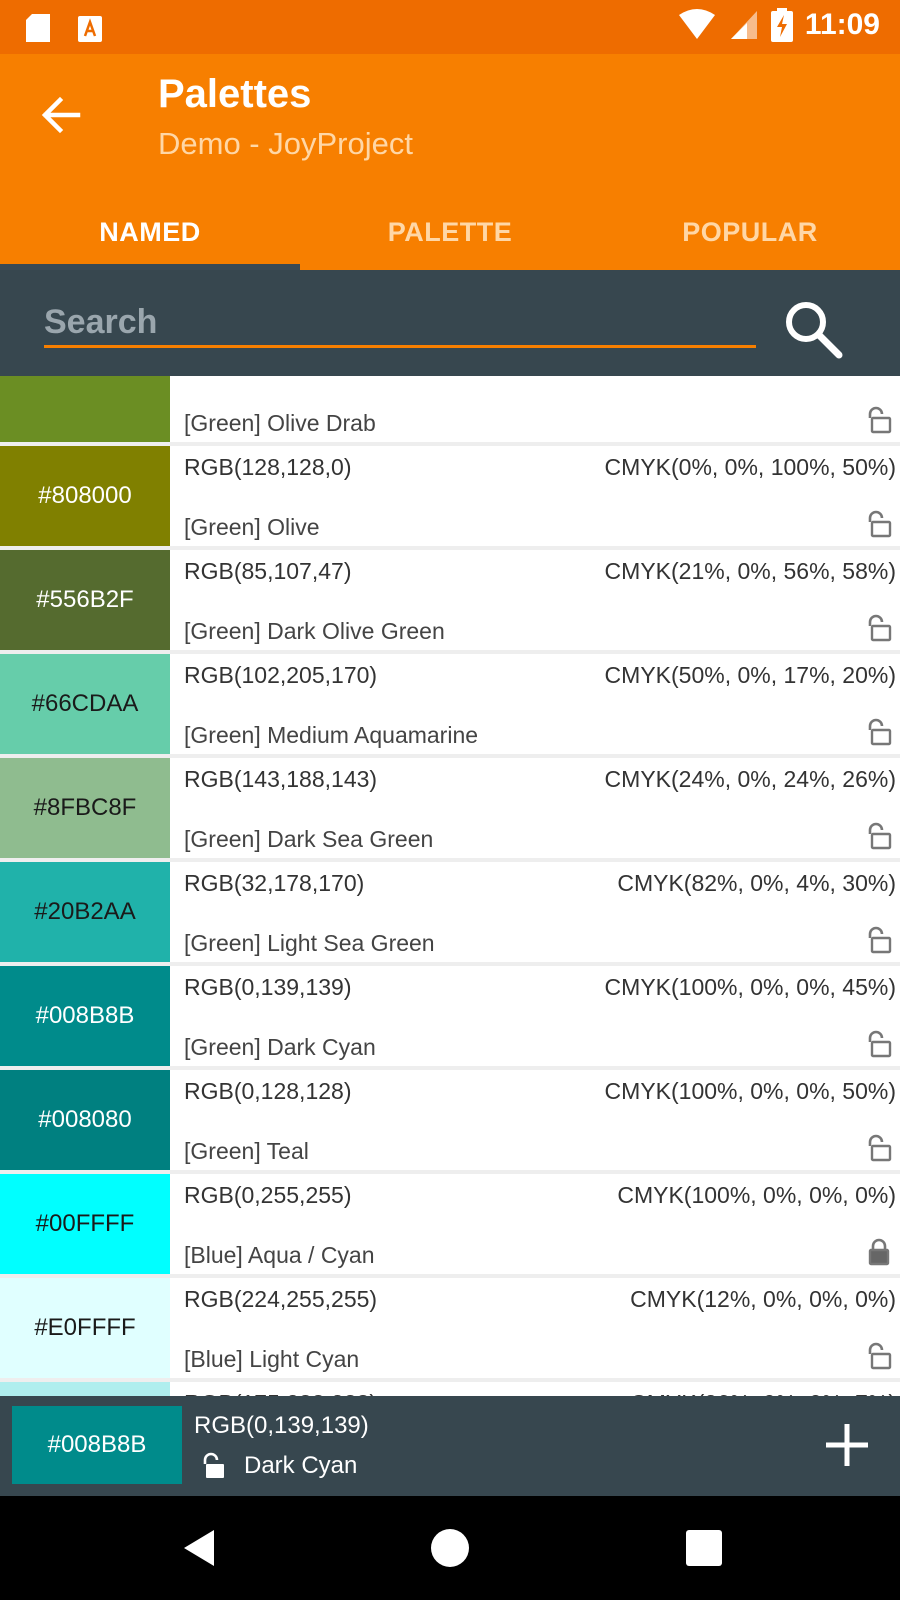  I want to click on color-name: [Green] Dark Sea Green, so click(309, 839).